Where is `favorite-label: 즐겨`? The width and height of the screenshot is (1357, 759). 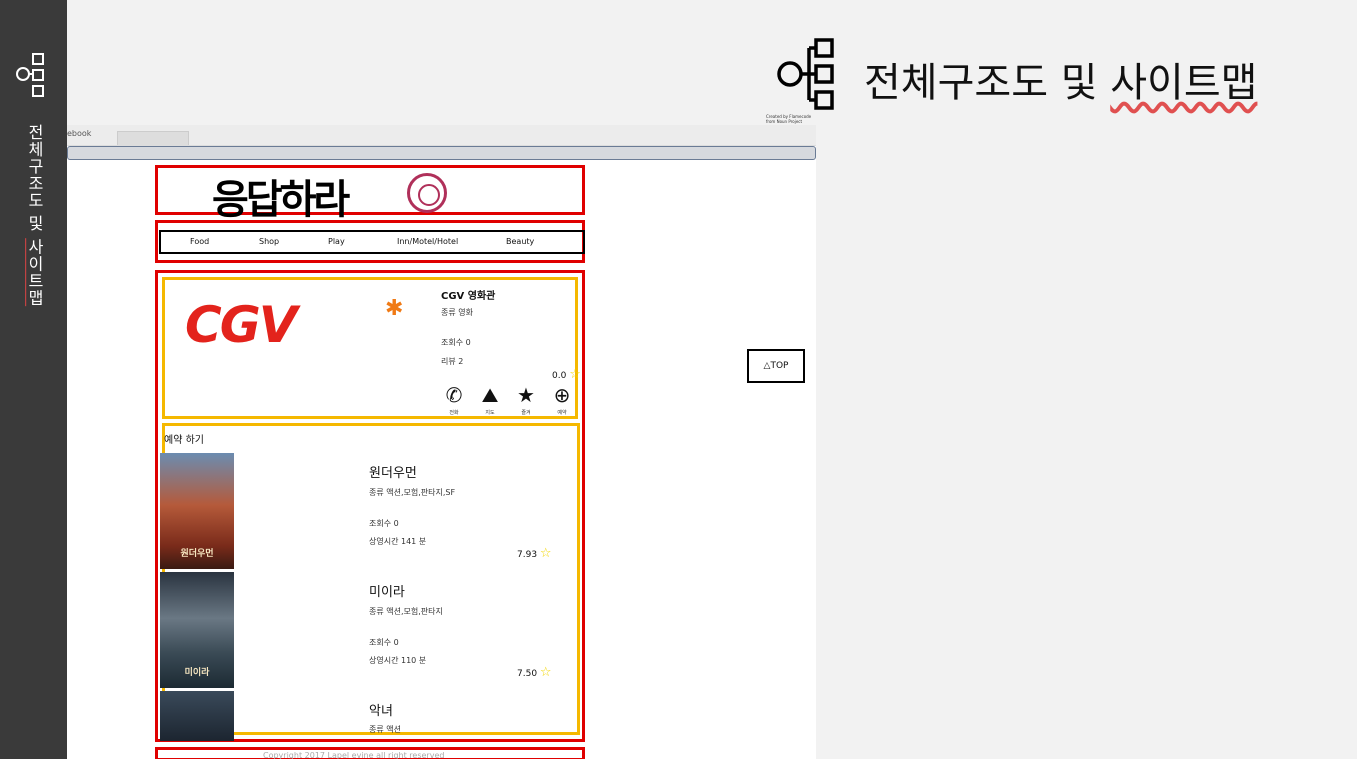 favorite-label: 즐겨 is located at coordinates (526, 413).